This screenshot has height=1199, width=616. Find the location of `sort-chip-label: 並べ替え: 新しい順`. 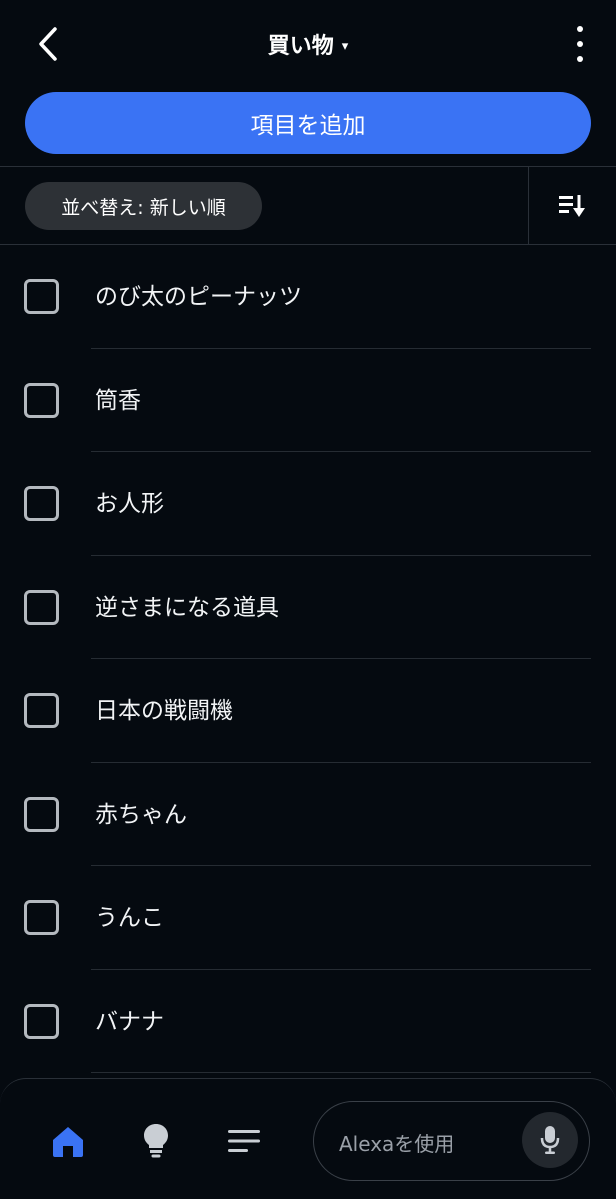

sort-chip-label: 並べ替え: 新しい順 is located at coordinates (143, 207).